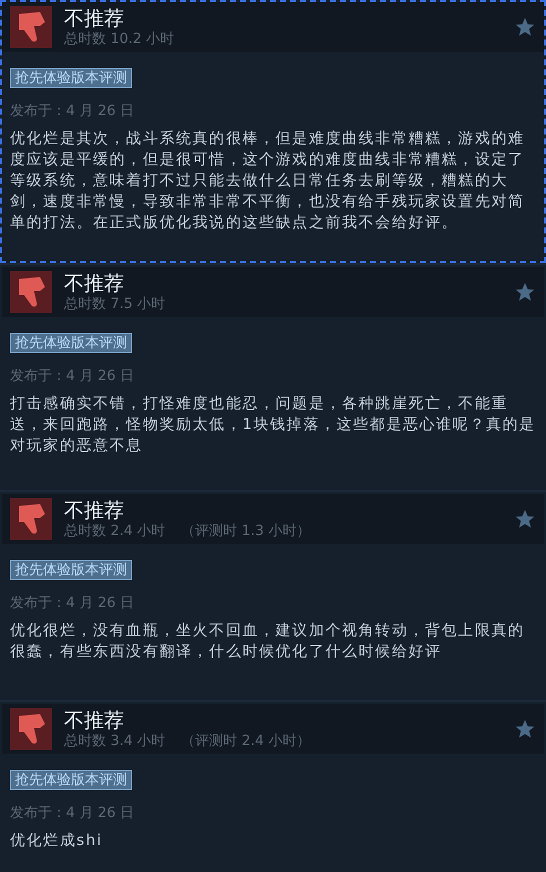 The width and height of the screenshot is (546, 872). Describe the element at coordinates (56, 840) in the screenshot. I see `review-text: 优化烂成shi` at that location.